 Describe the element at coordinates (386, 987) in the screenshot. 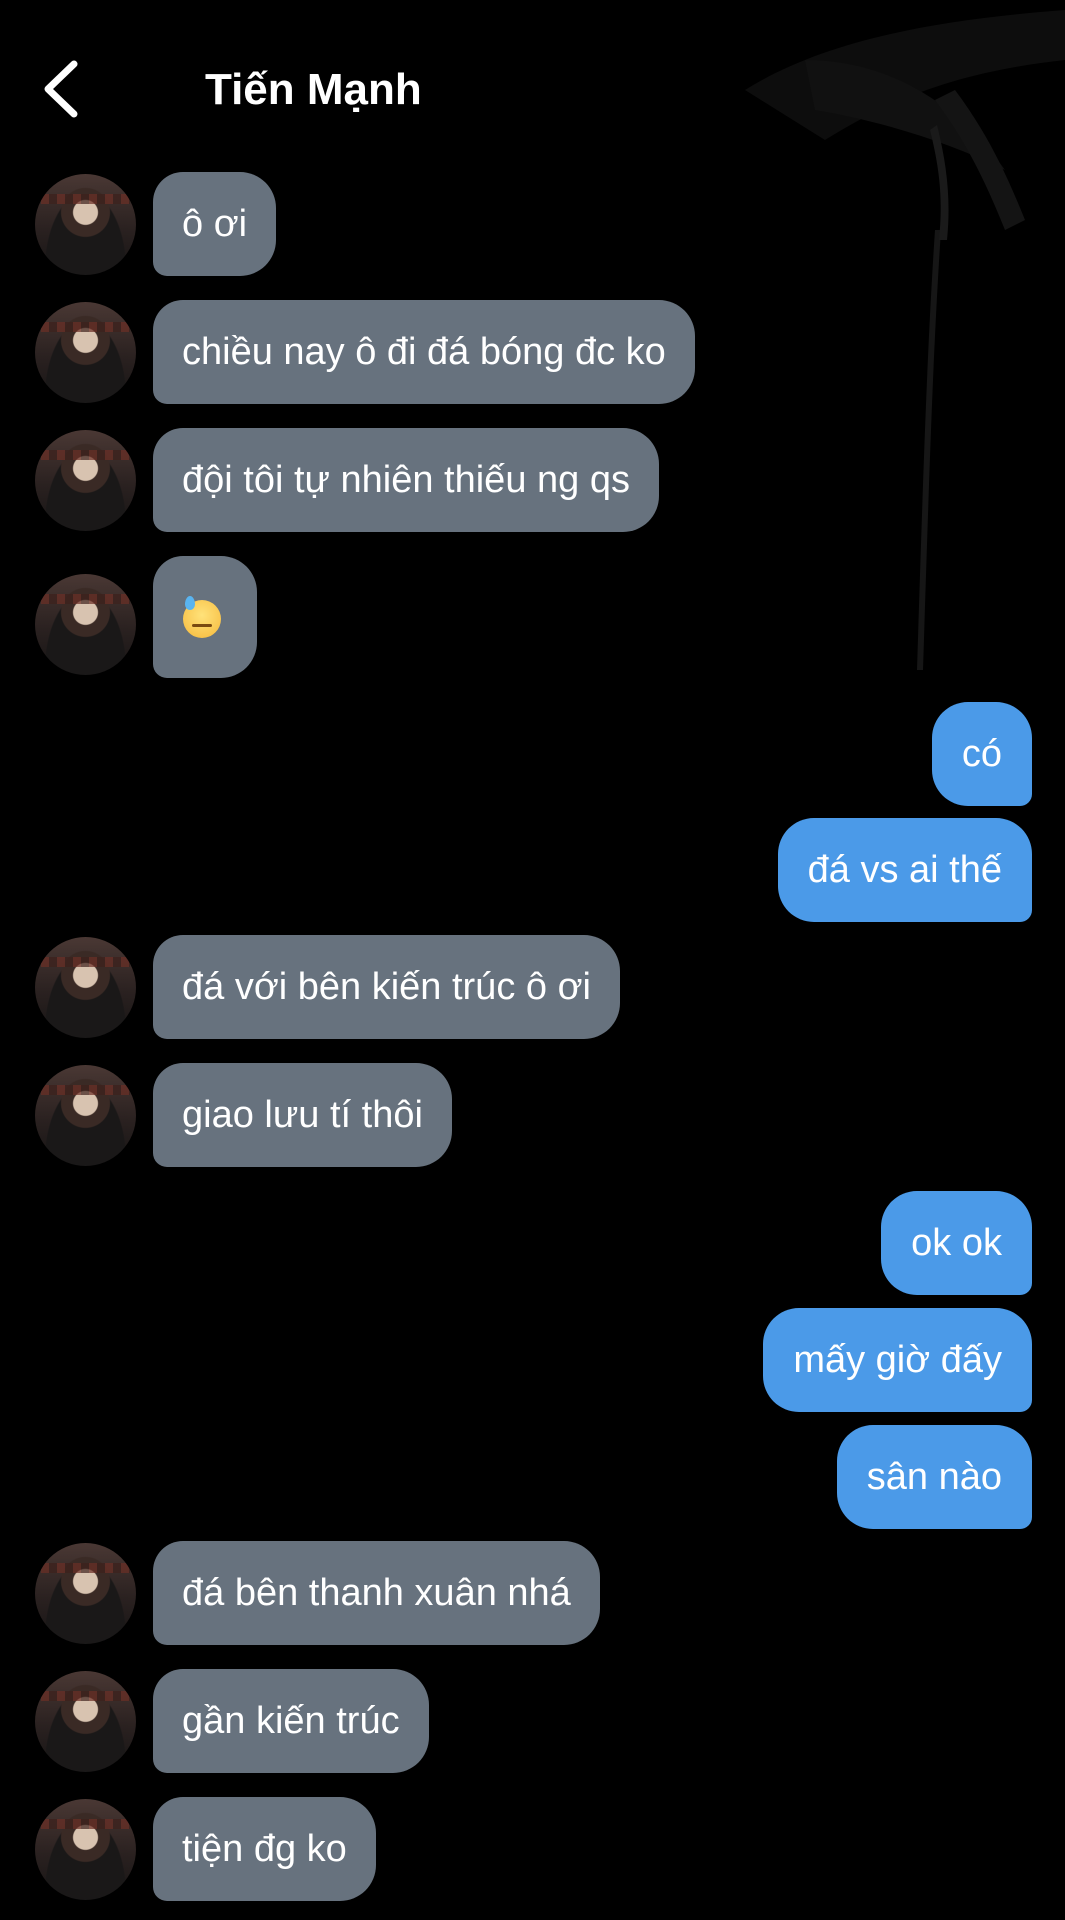

I see `incoming-message-bubble: đá với bên kiến trúc ô ơi` at that location.